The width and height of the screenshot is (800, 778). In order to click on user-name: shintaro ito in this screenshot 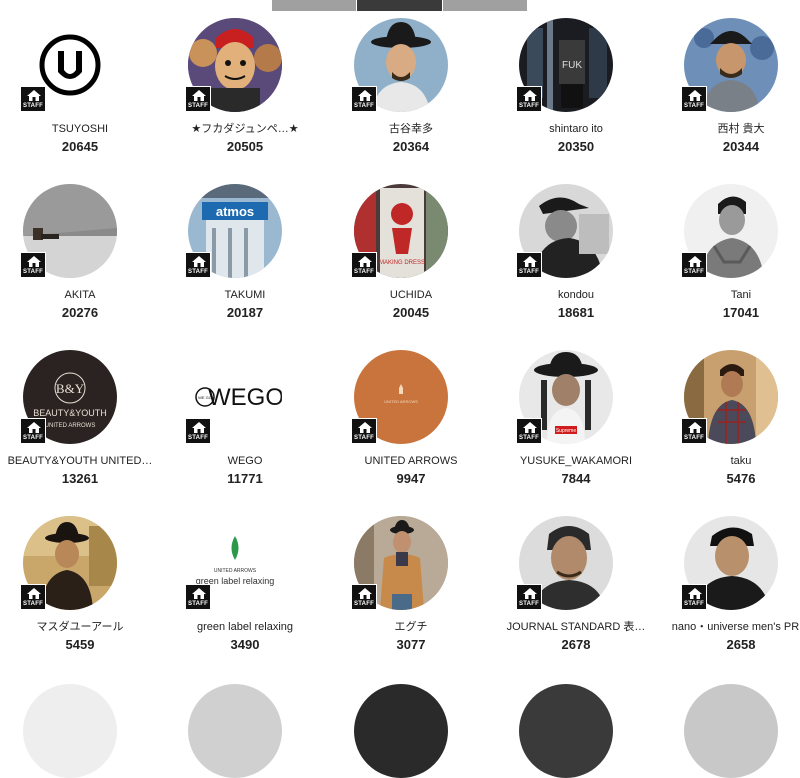, I will do `click(576, 129)`.